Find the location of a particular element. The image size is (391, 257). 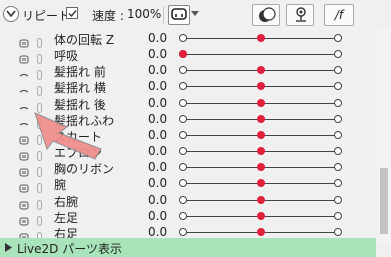

scrollbar is located at coordinates (384, 136).